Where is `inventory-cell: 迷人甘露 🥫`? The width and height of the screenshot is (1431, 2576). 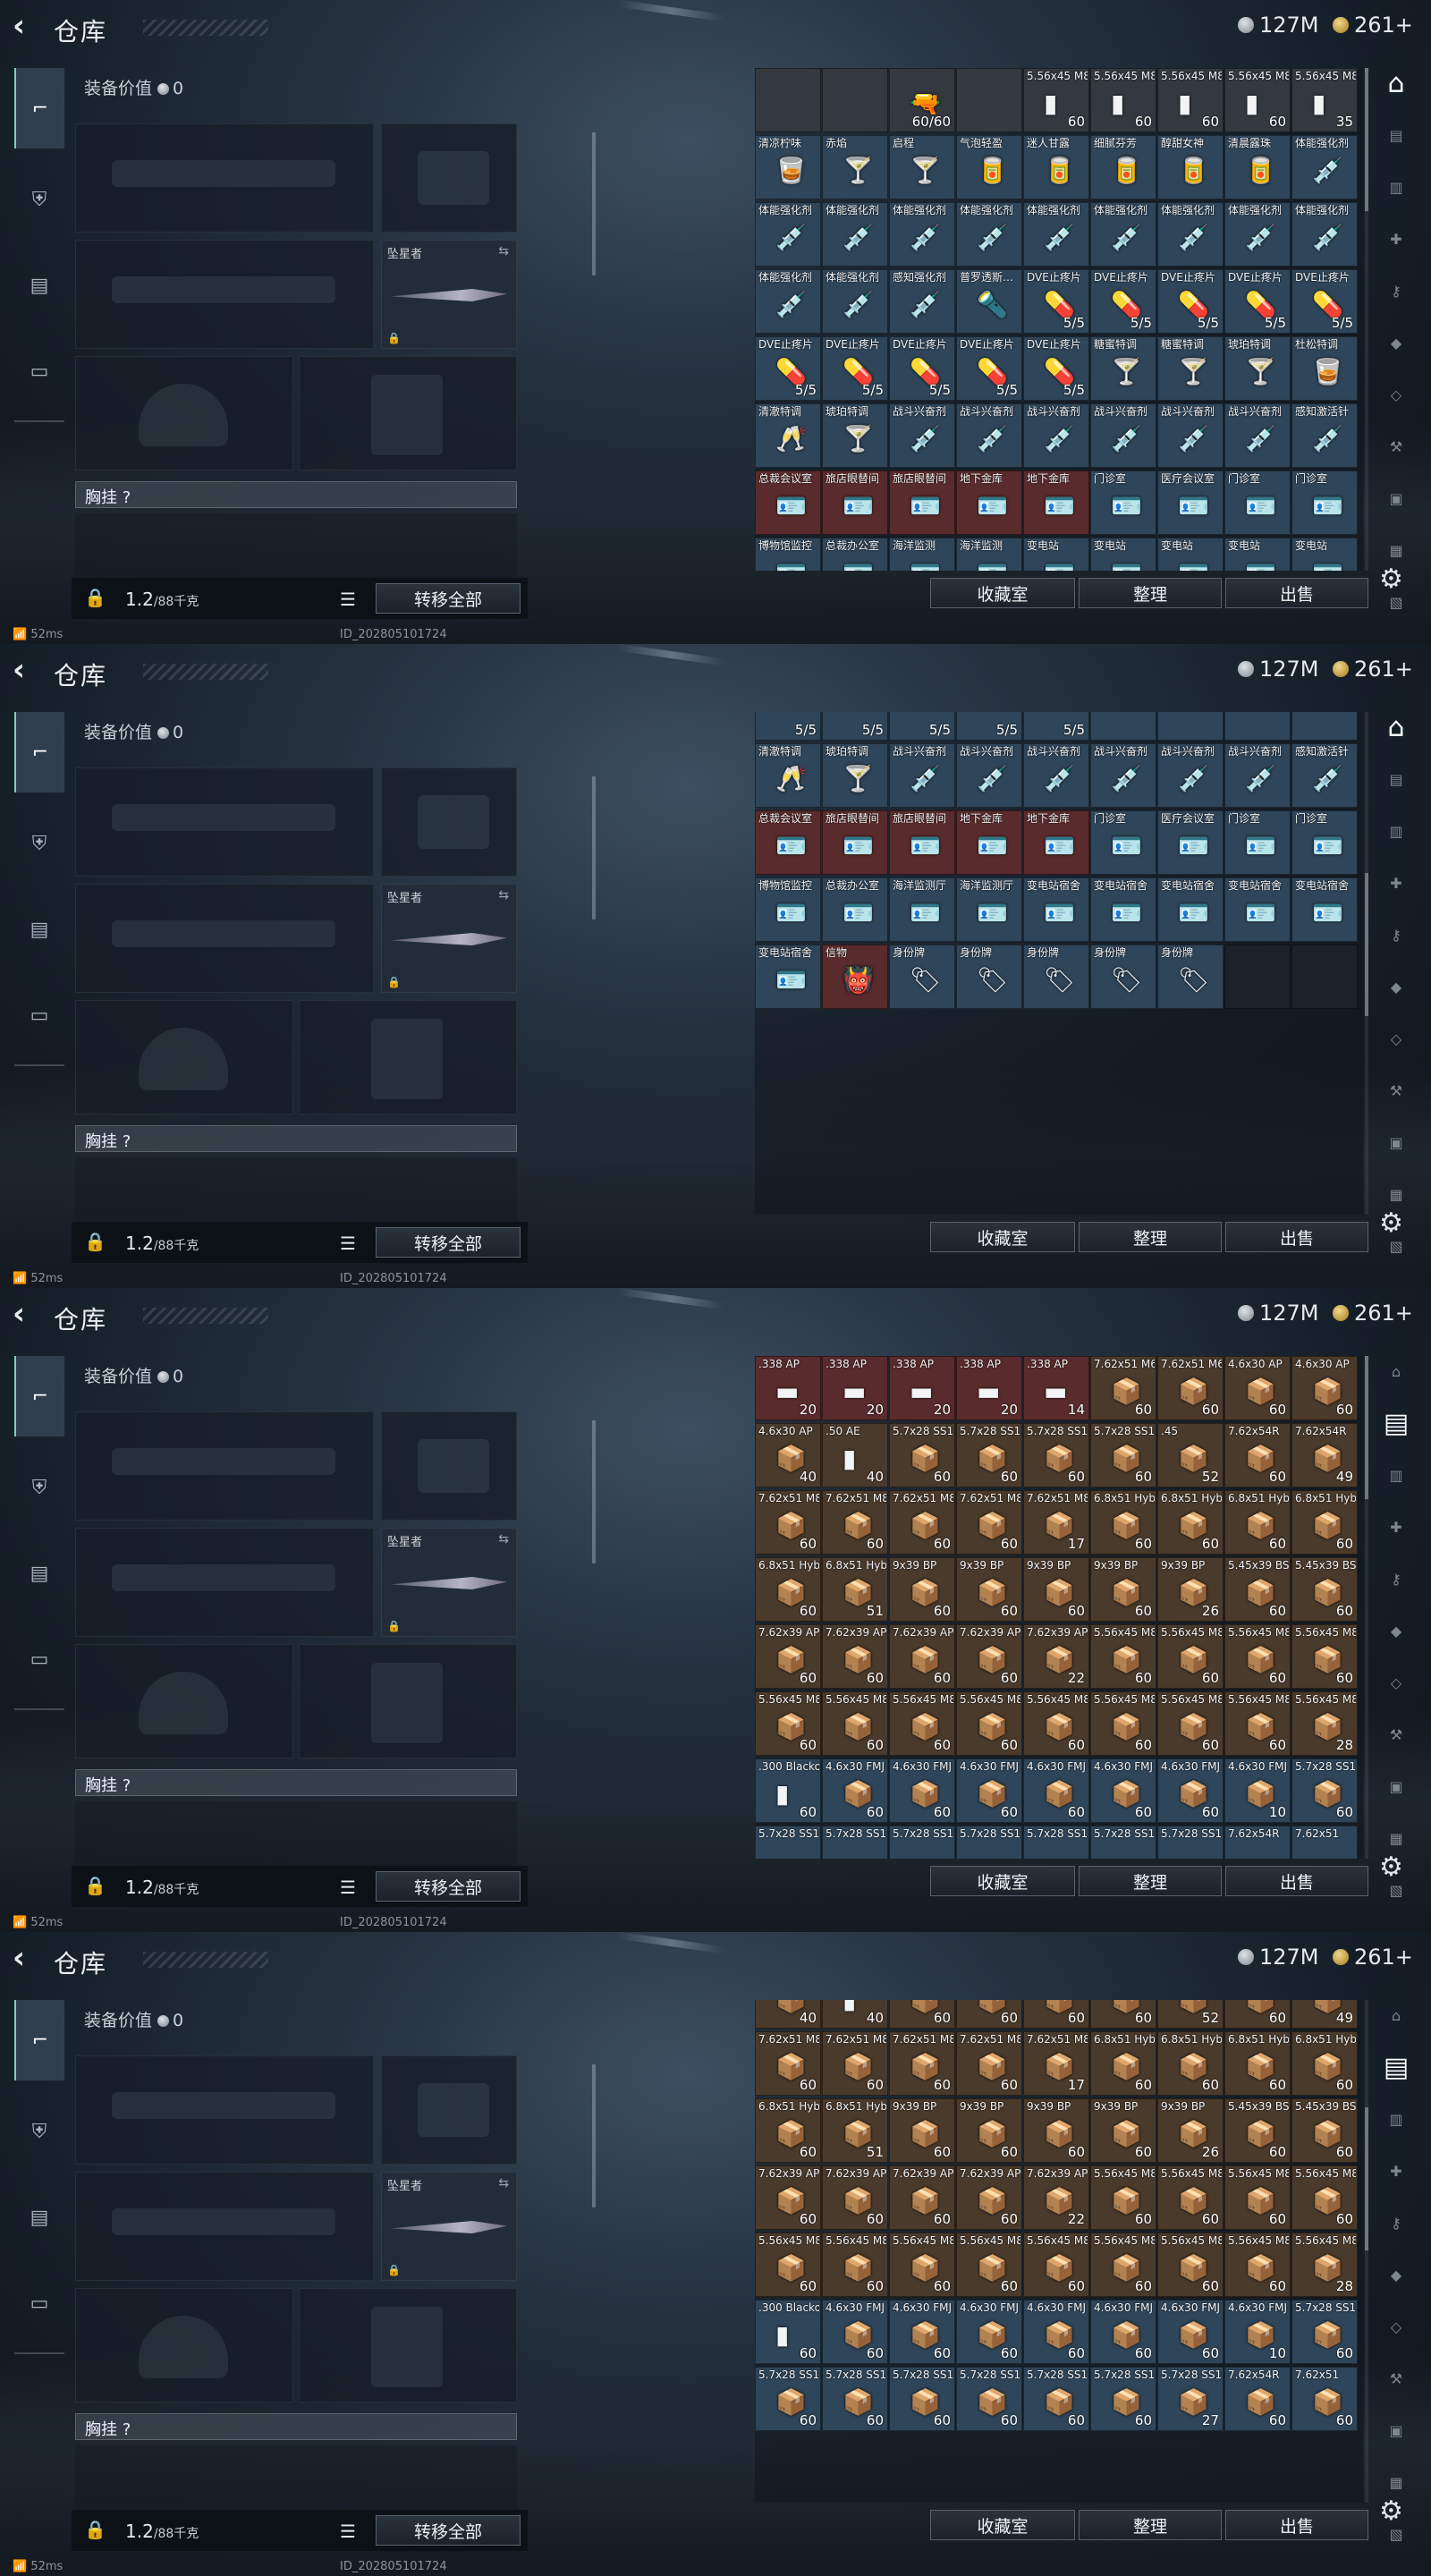
inventory-cell: 迷人甘露 🥫 is located at coordinates (1056, 167).